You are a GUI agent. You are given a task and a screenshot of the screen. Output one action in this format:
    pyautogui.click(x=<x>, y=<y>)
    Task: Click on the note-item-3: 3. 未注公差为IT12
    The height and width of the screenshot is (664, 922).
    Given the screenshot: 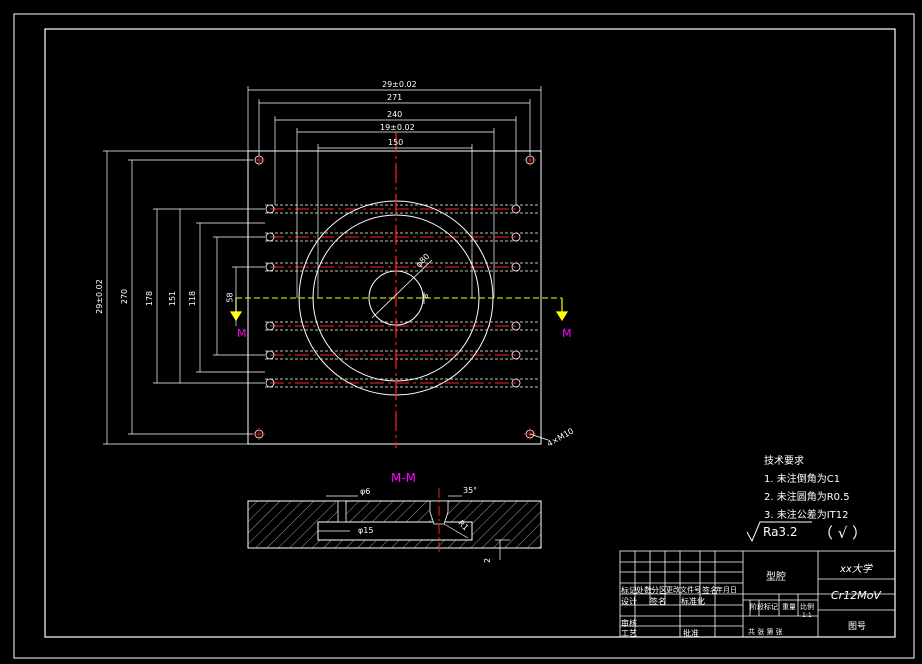 What is the action you would take?
    pyautogui.click(x=806, y=515)
    